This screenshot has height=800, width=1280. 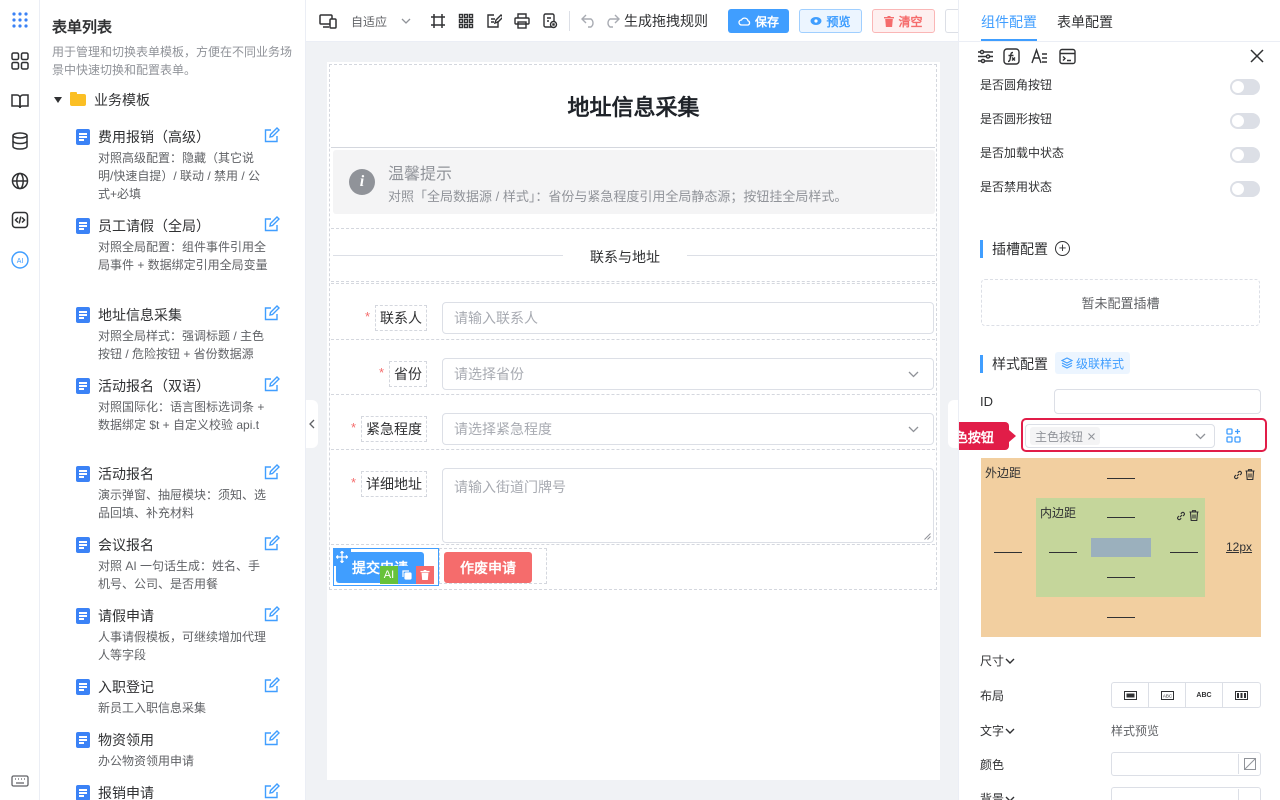 What do you see at coordinates (1039, 57) in the screenshot?
I see `text-style-icon` at bounding box center [1039, 57].